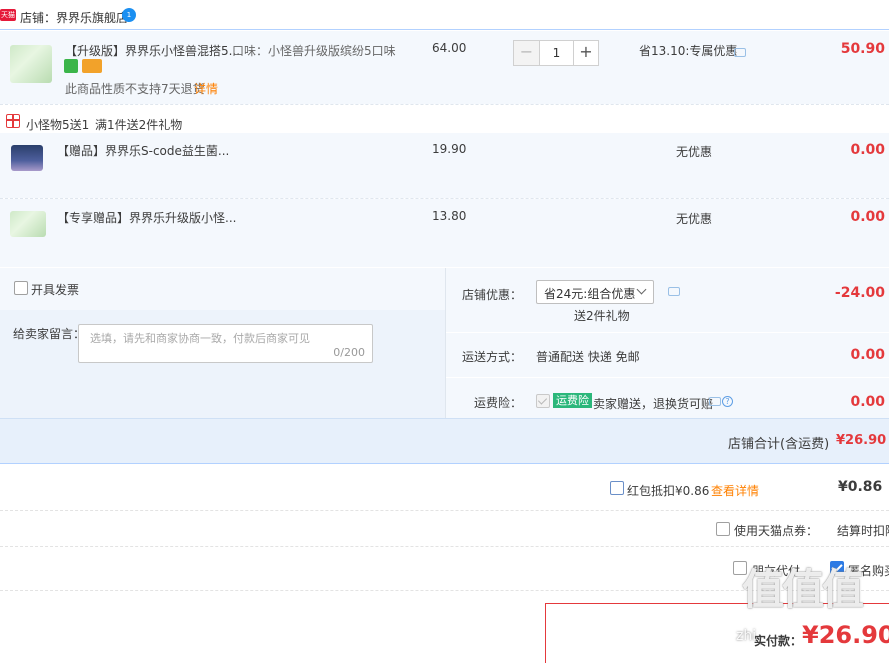  I want to click on gift-item: 【专享赠品】界界乐升级版小怪... 13.80 无优惠 0.00, so click(444, 233).